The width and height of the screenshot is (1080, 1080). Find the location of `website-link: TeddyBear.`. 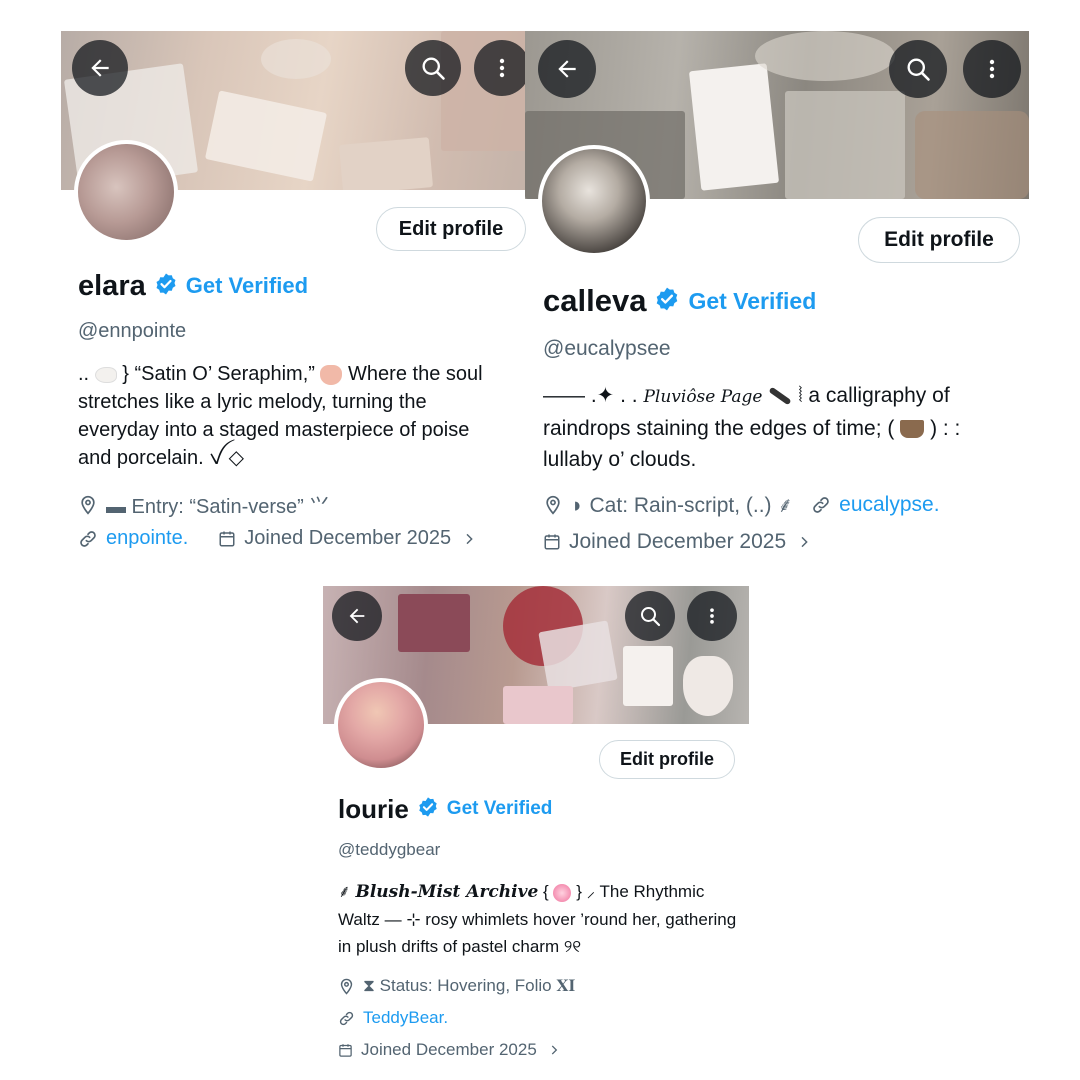

website-link: TeddyBear. is located at coordinates (405, 1018).